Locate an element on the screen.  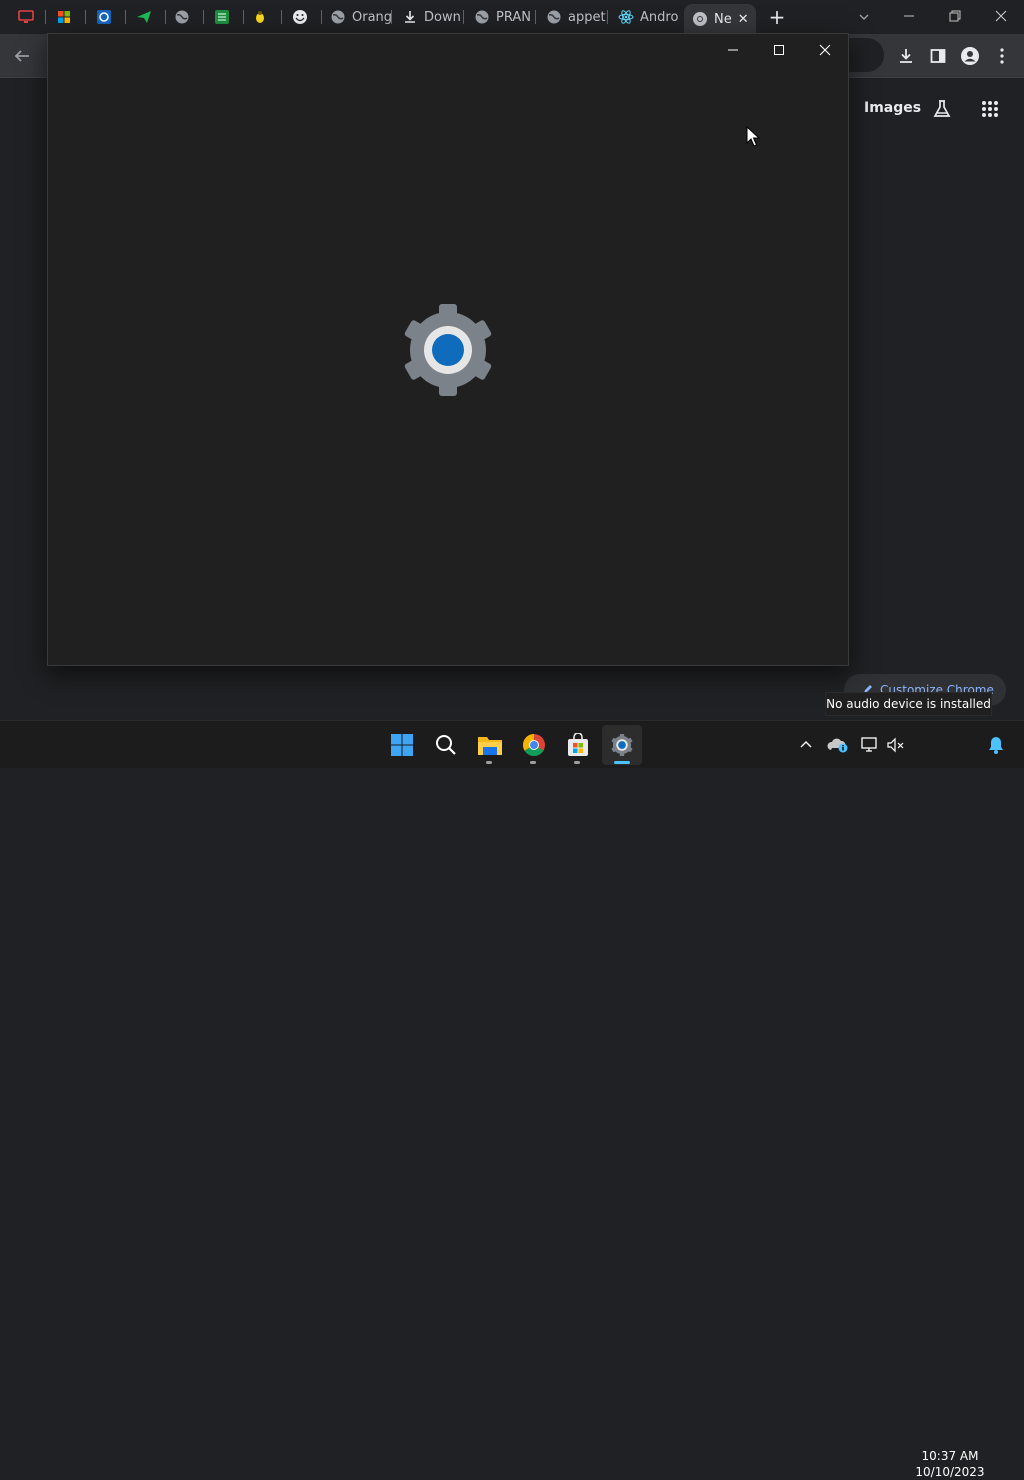
chrome-taskbar-button is located at coordinates (534, 745).